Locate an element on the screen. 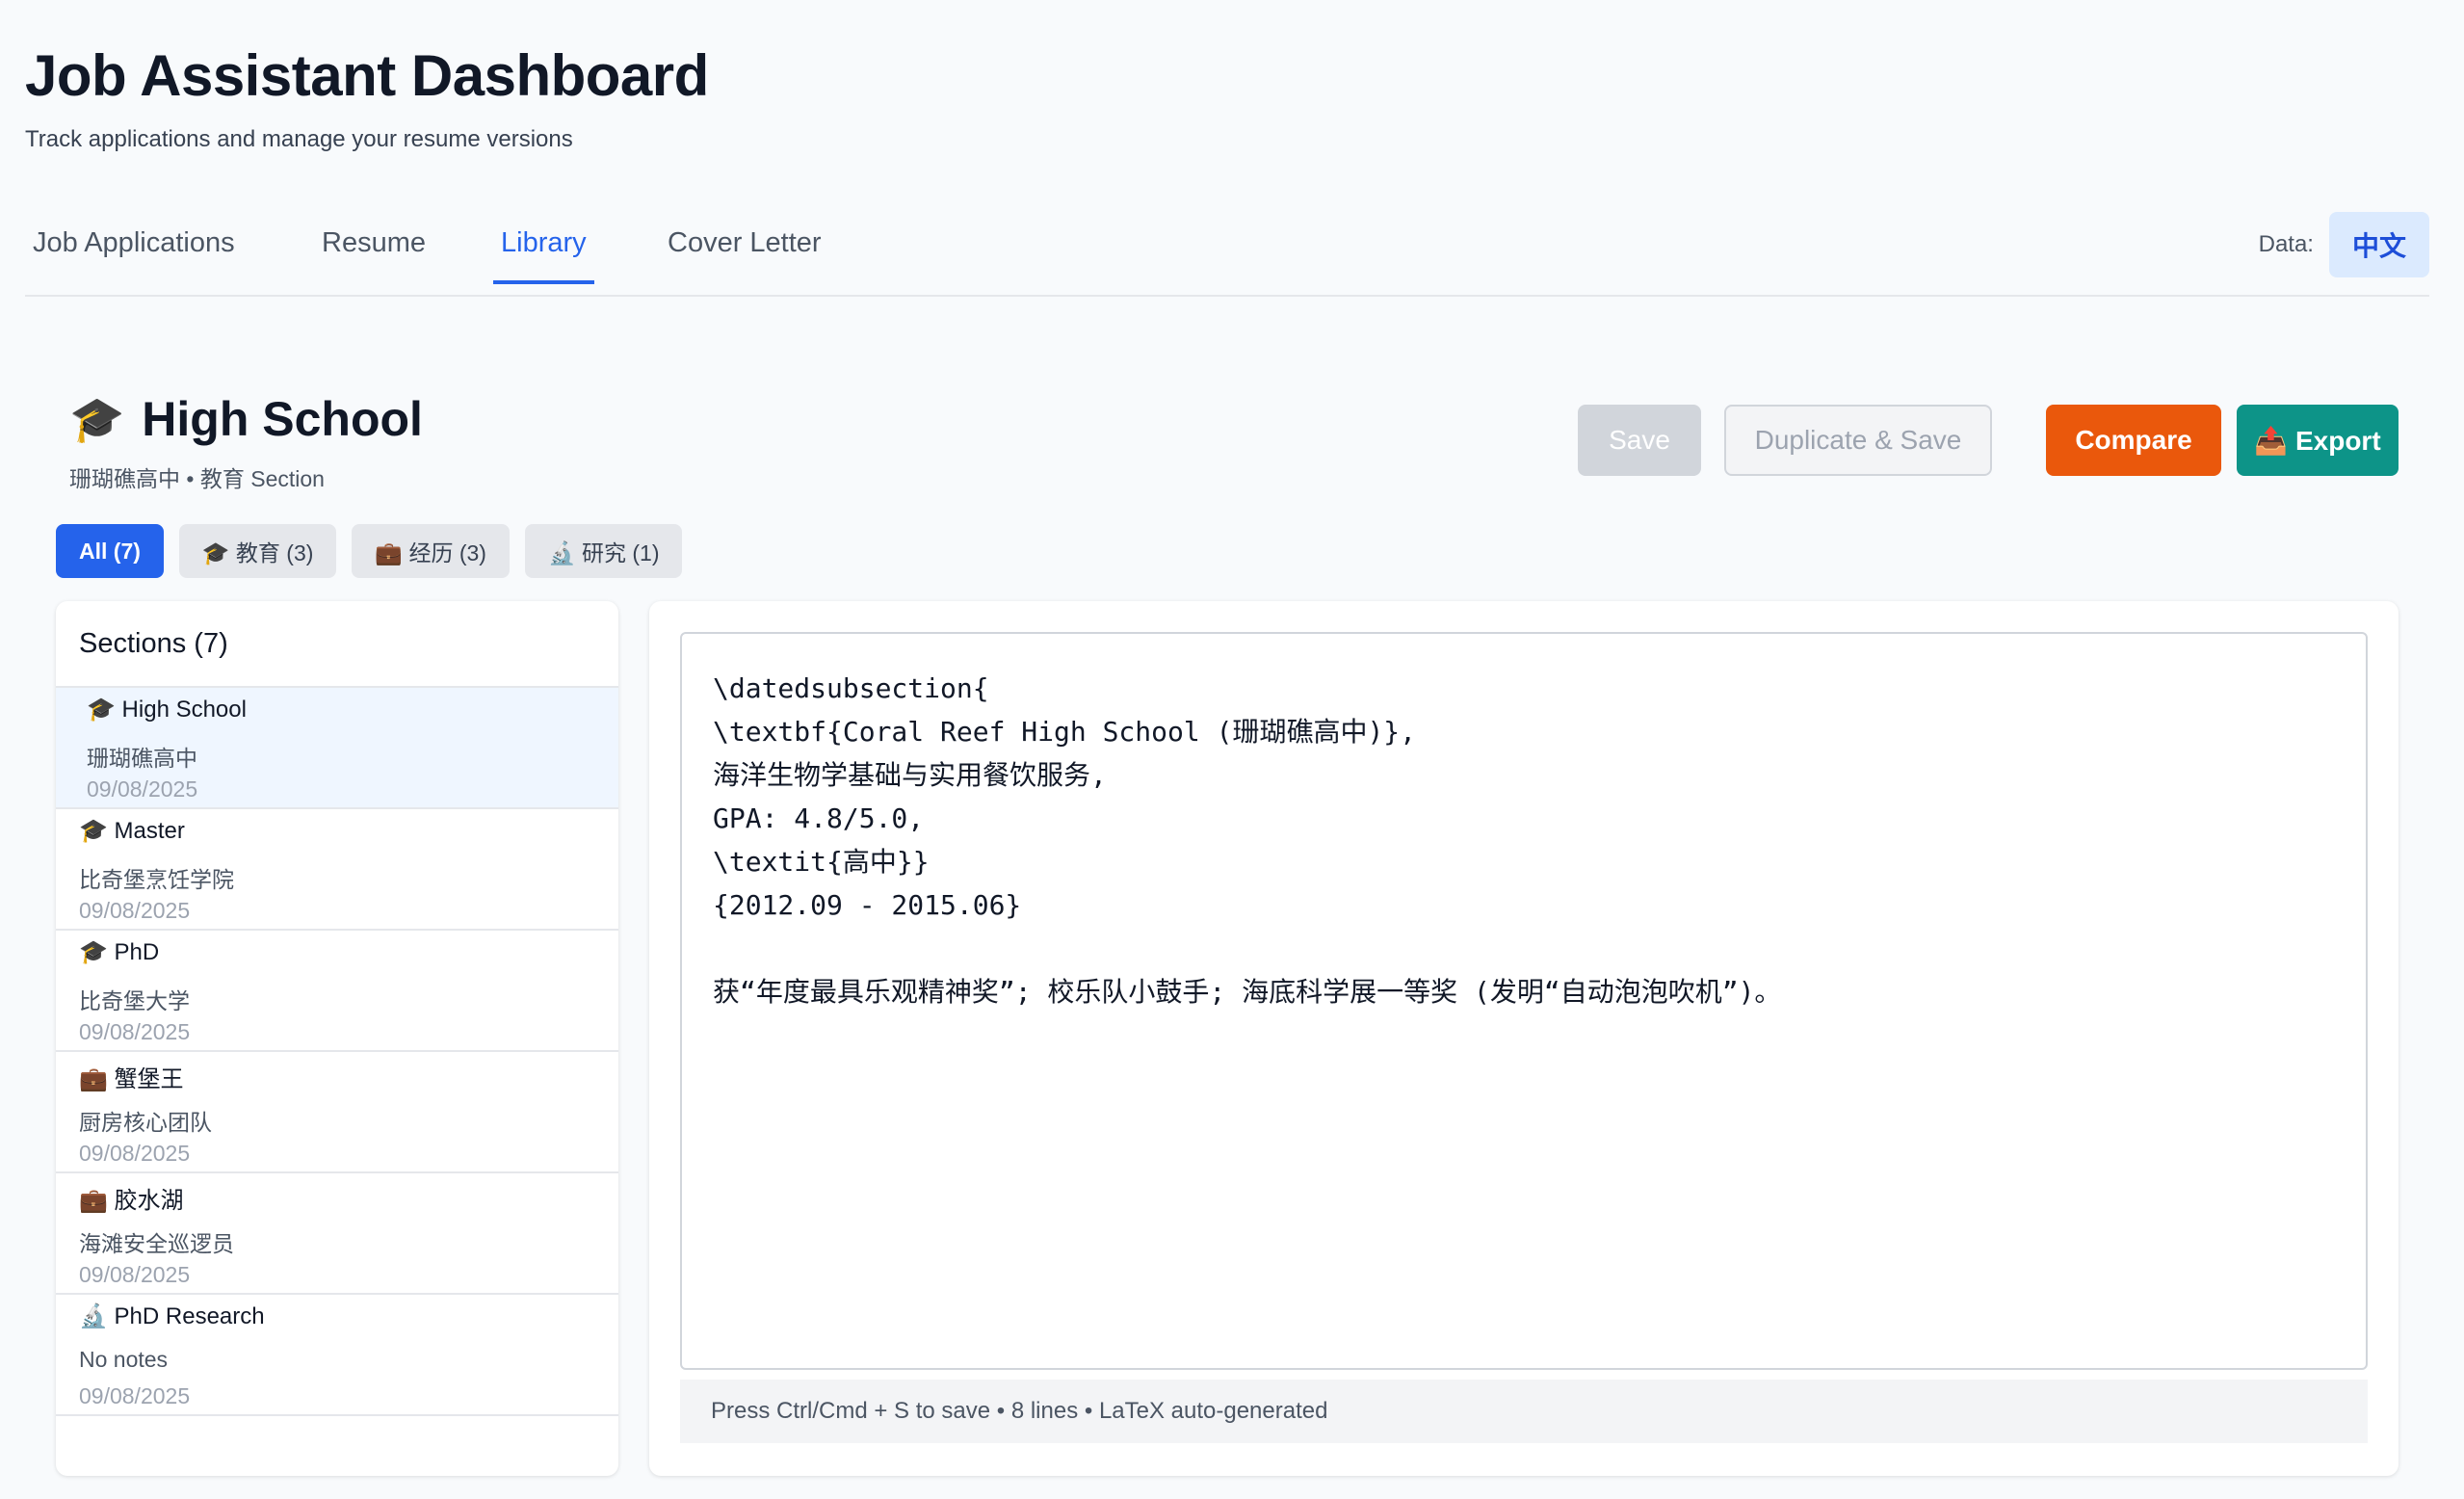  tab-cover-letter: Cover Letter is located at coordinates (745, 254).